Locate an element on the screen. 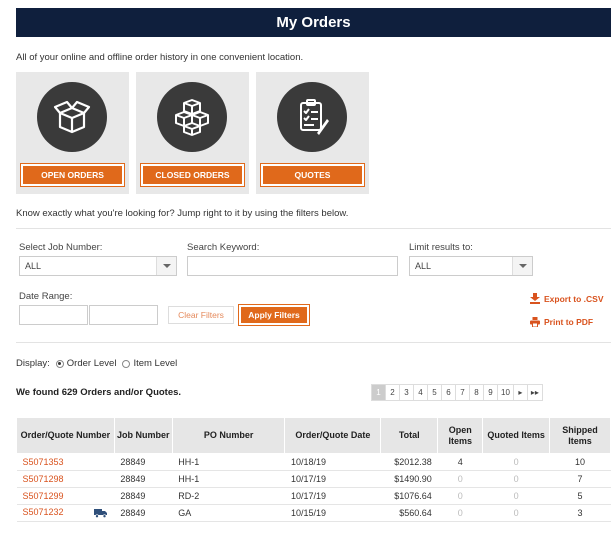  page-button: 8 is located at coordinates (476, 392).